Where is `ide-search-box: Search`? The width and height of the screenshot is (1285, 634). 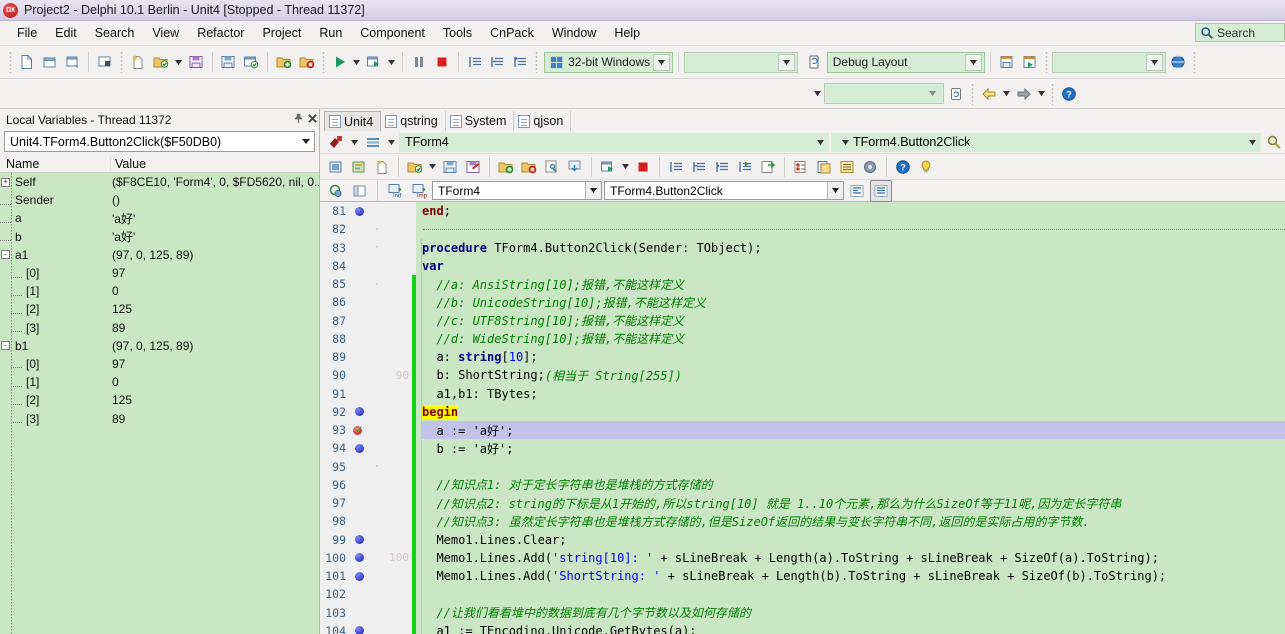
ide-search-box: Search is located at coordinates (1240, 32).